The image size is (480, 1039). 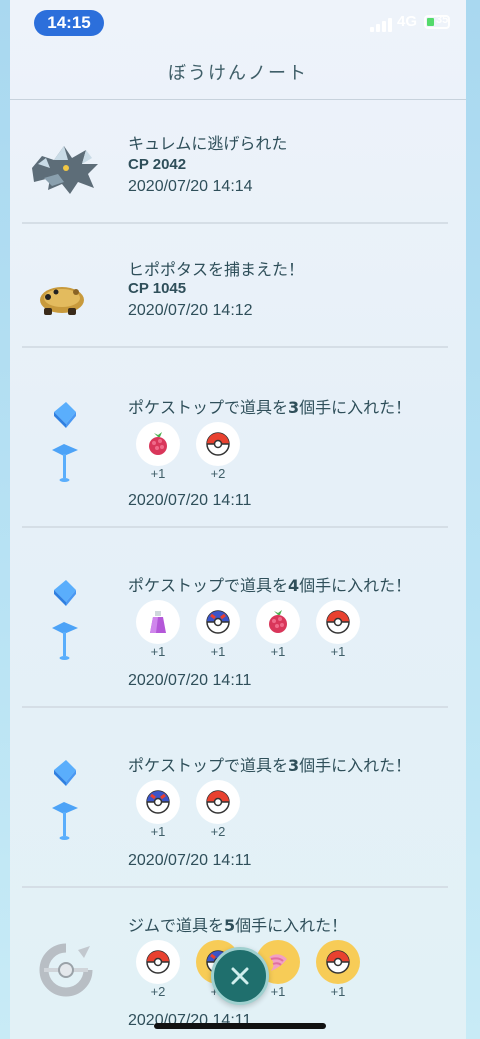 I want to click on network-label: 4G, so click(x=407, y=21).